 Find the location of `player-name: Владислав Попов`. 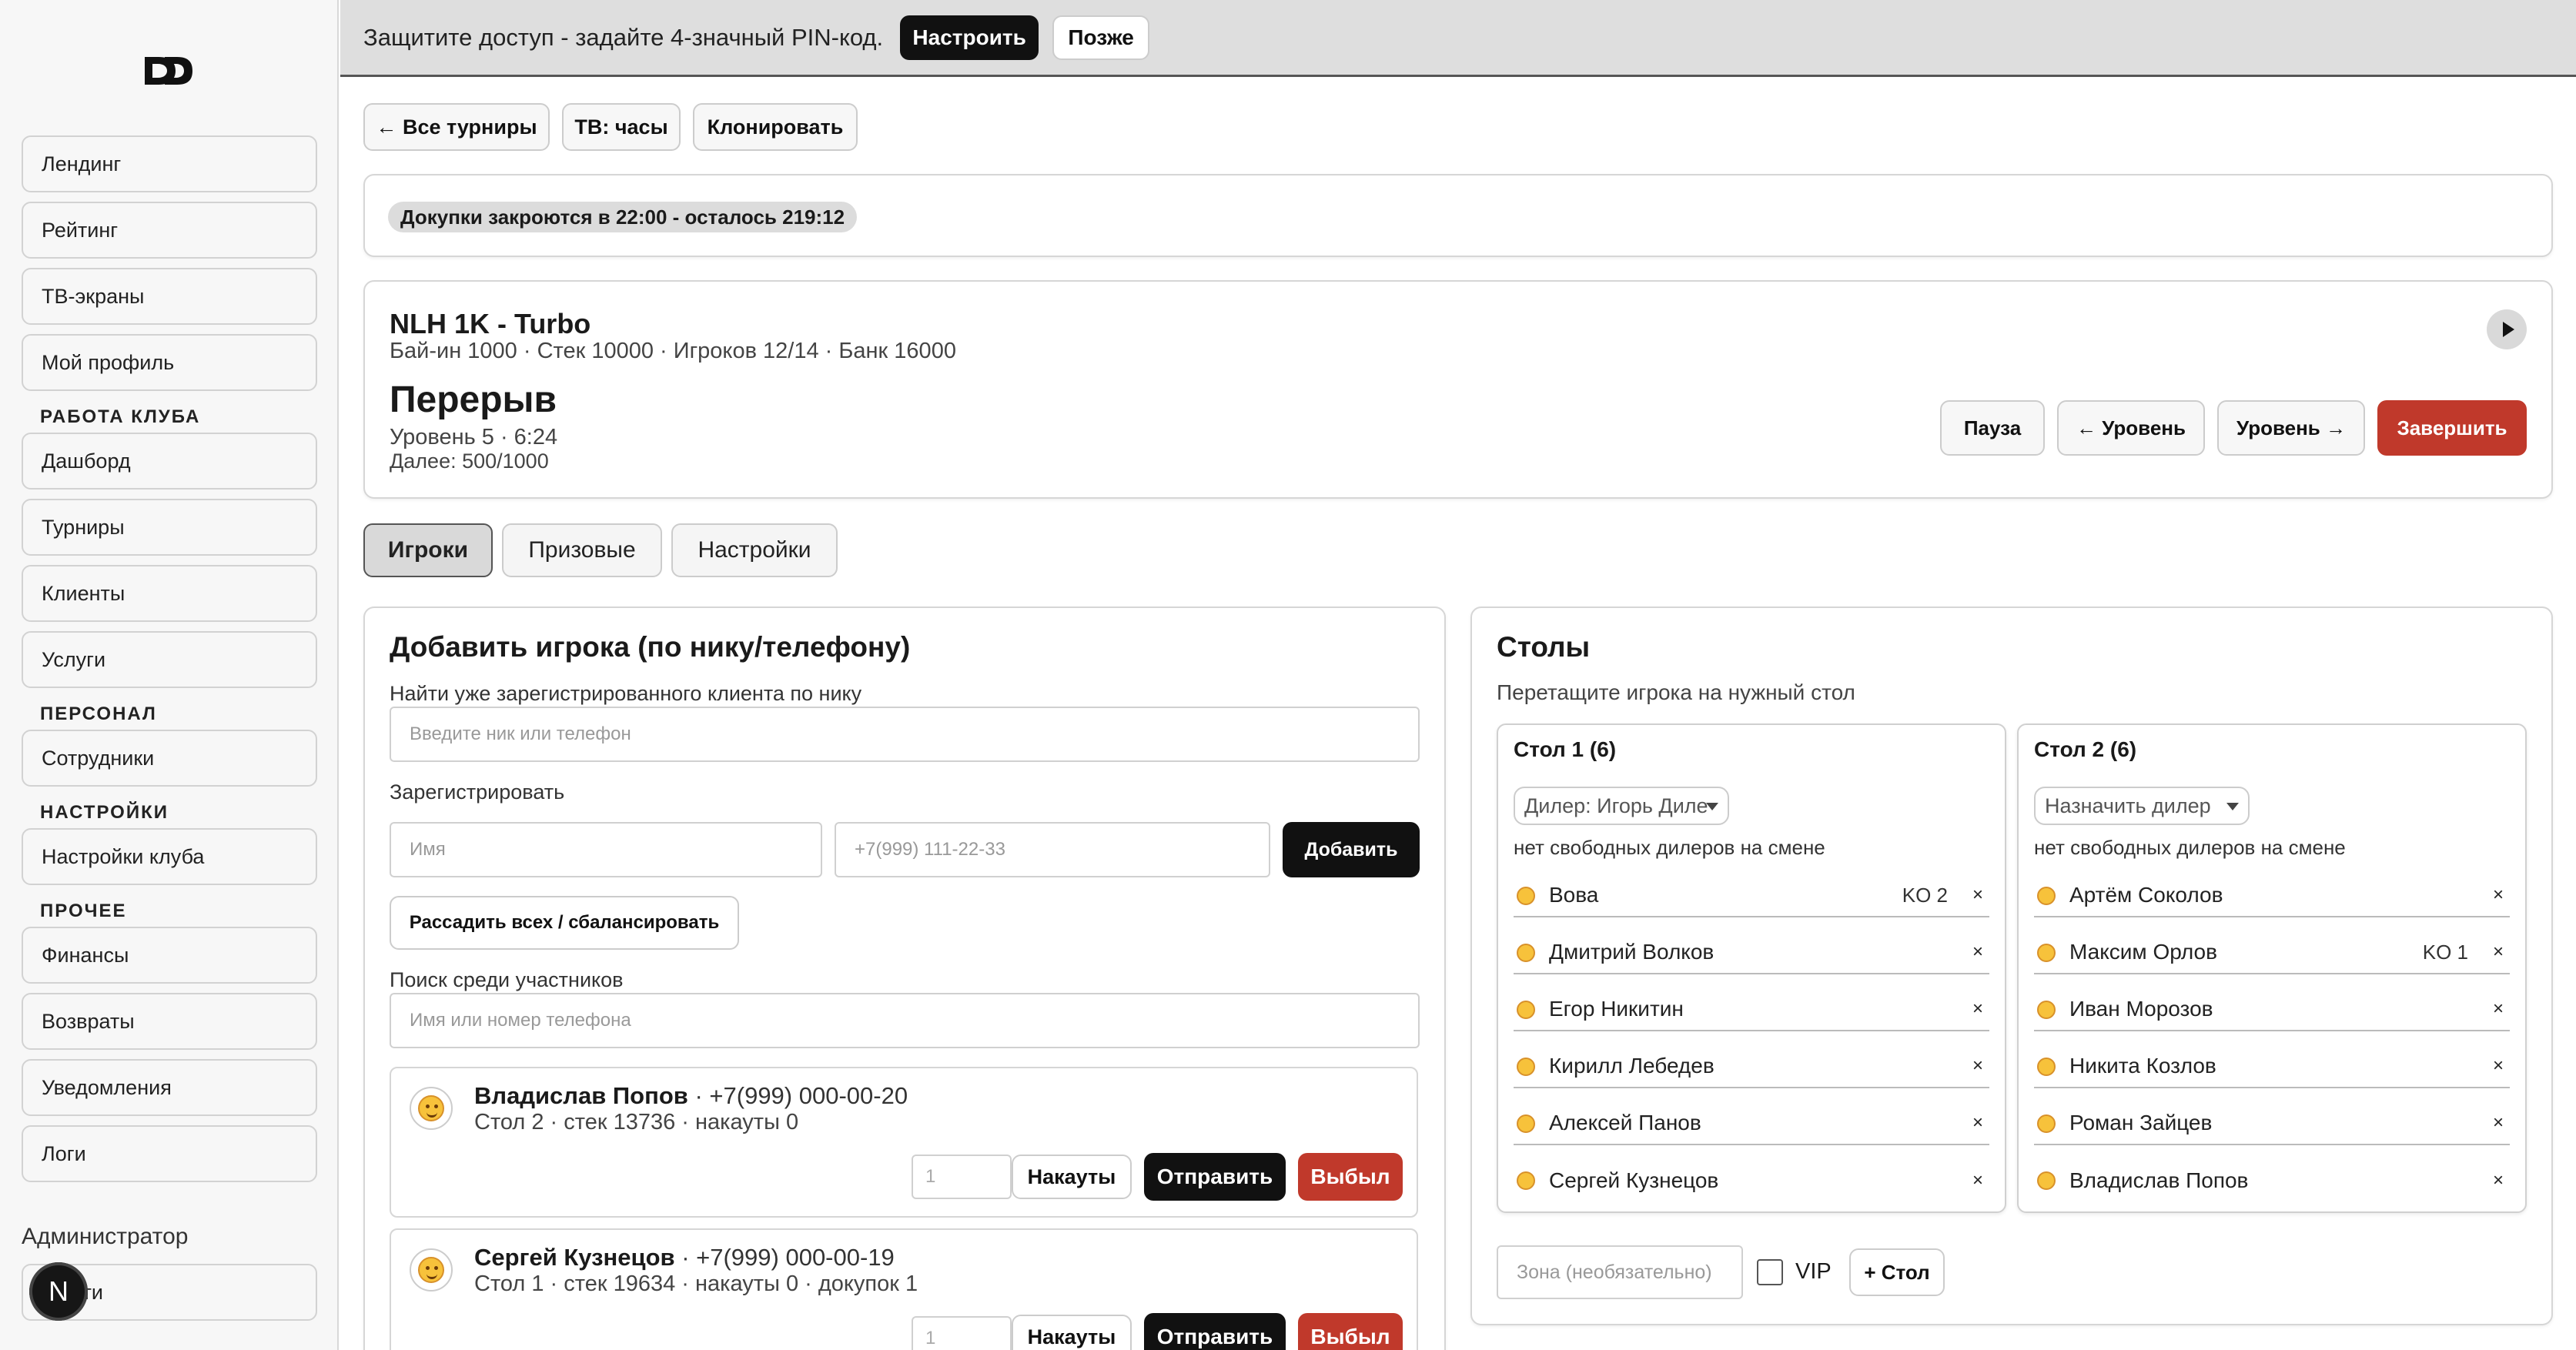

player-name: Владислав Попов is located at coordinates (581, 1095).